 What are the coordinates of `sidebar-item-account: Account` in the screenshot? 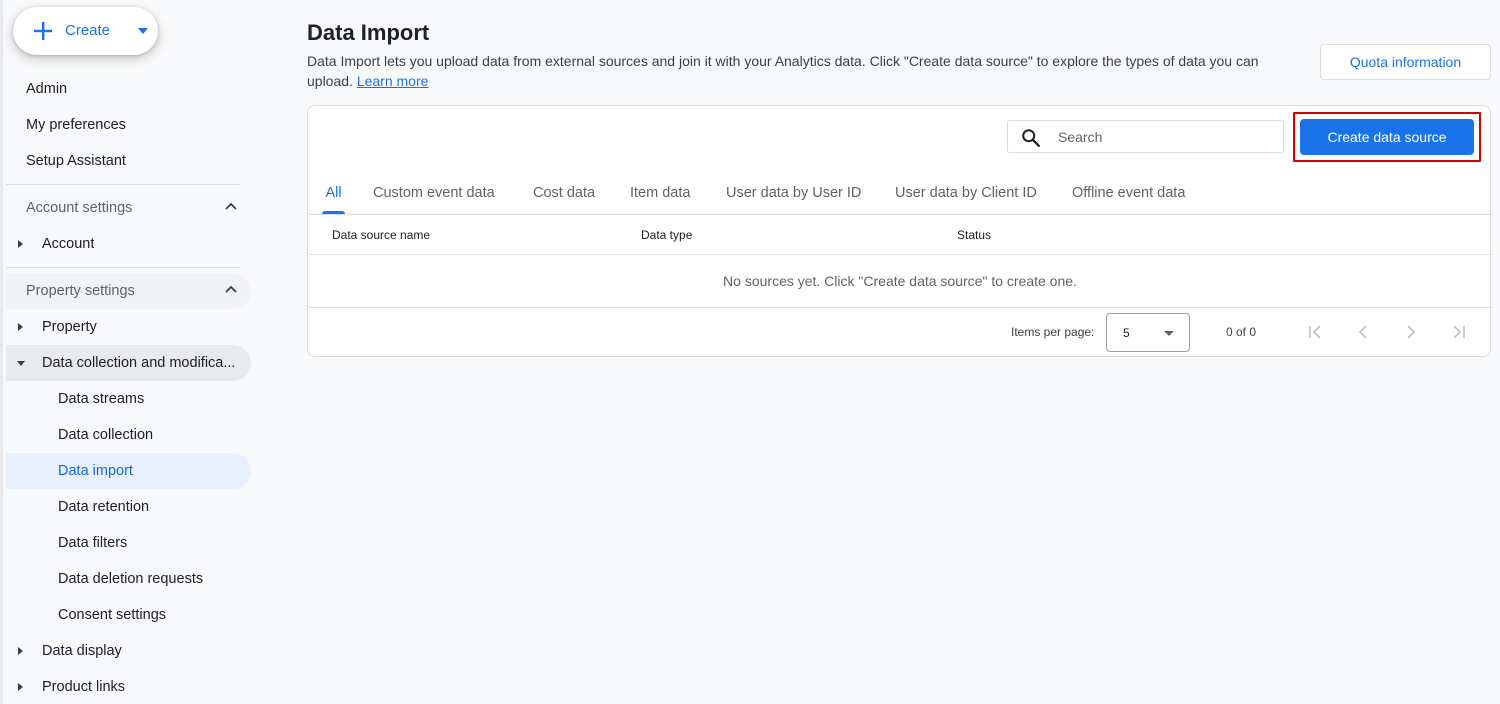 It's located at (128, 244).